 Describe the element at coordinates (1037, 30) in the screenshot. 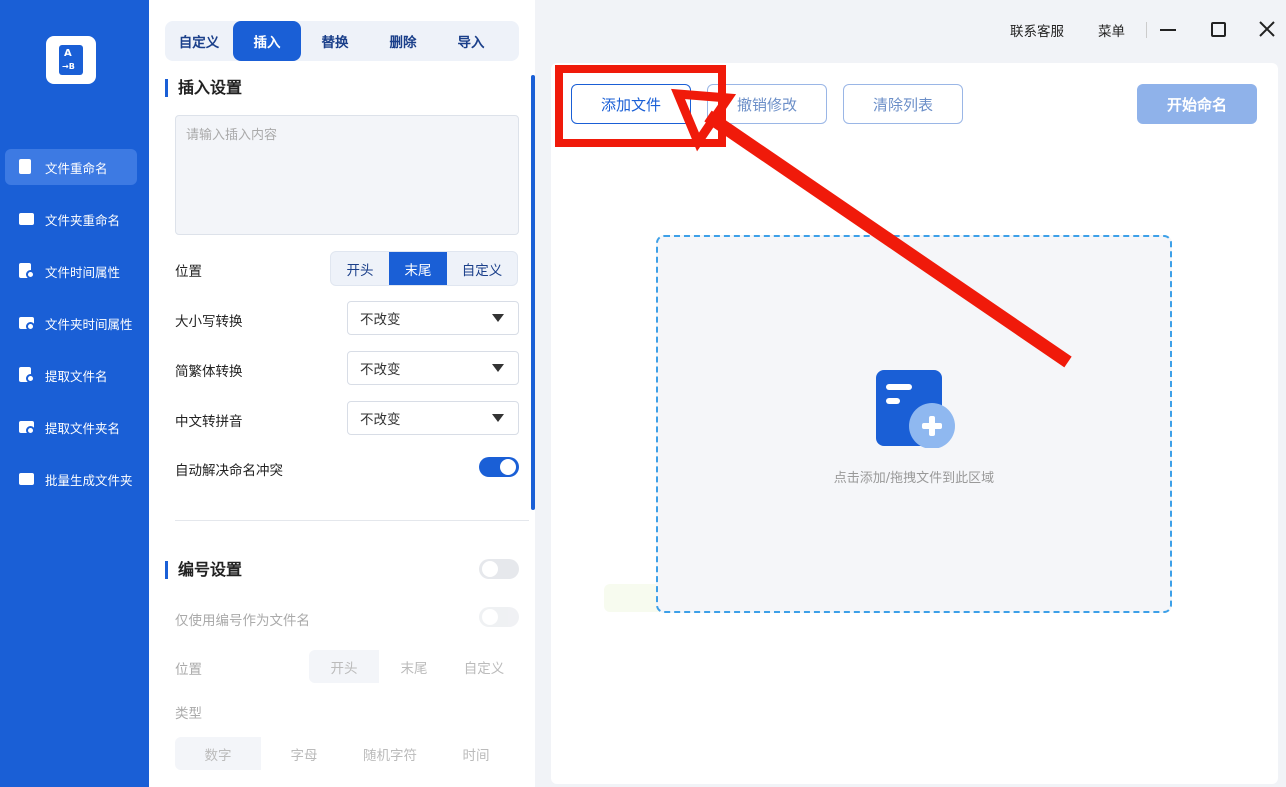

I see `contact-support-link: 联系客服` at that location.